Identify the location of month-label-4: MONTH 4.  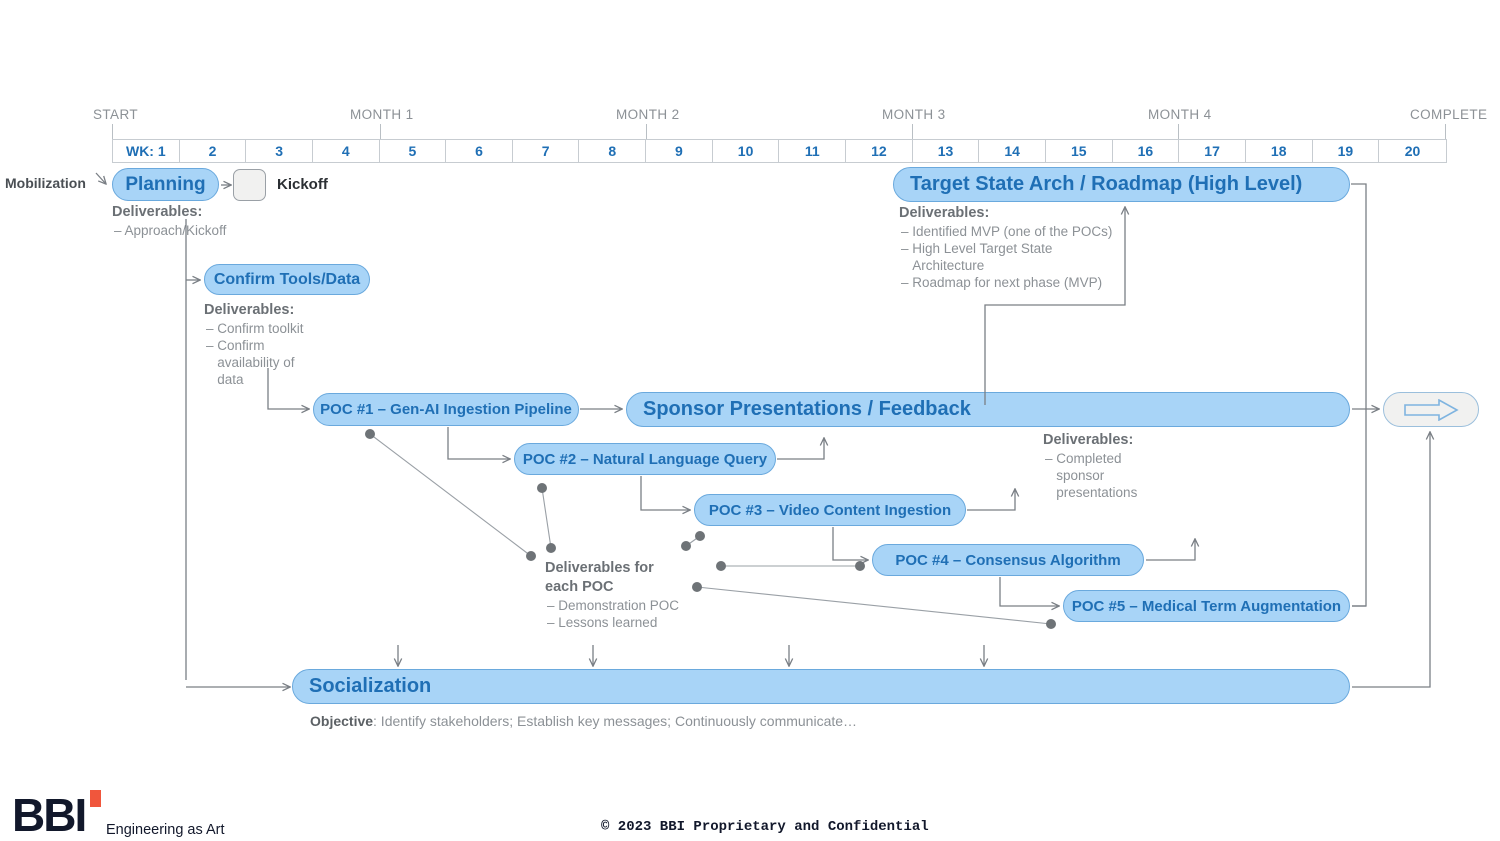
(1180, 114).